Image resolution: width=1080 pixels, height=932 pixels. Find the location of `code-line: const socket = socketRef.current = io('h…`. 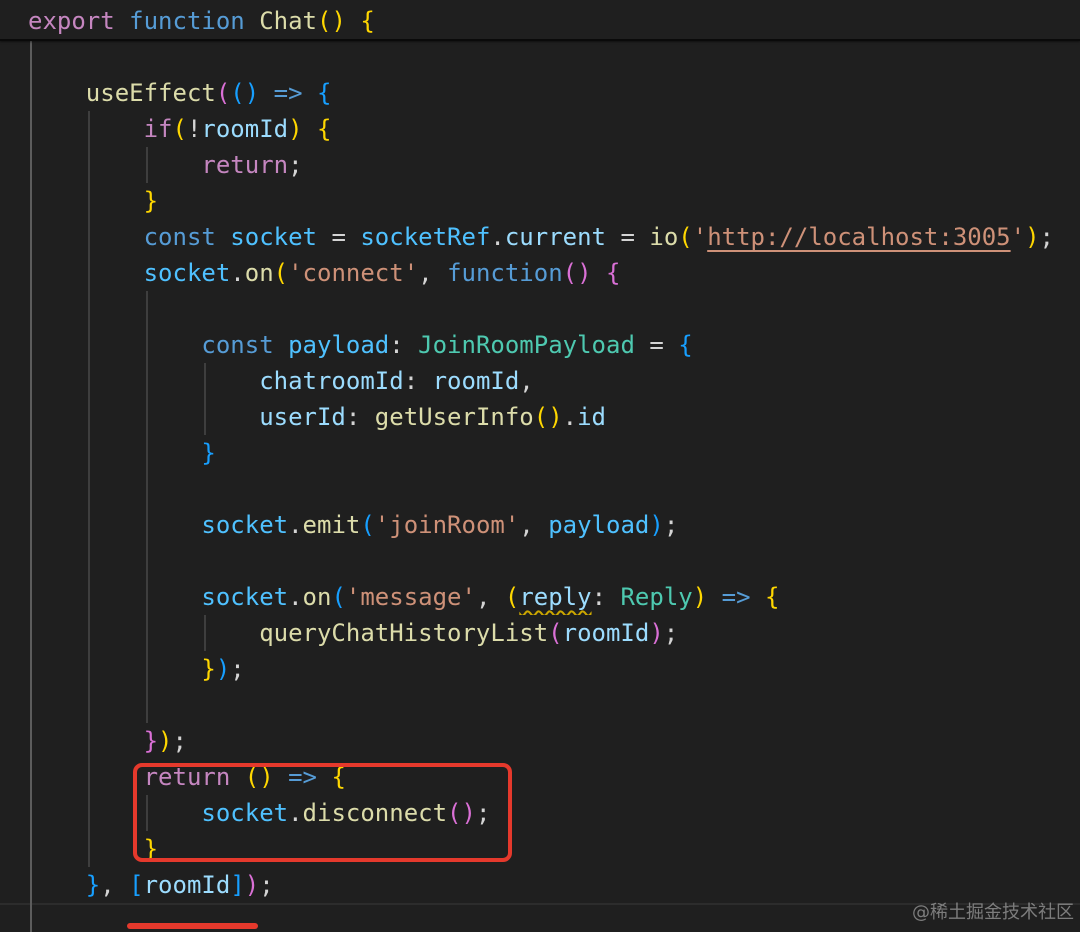

code-line: const socket = socketRef.current = io('h… is located at coordinates (540, 237).